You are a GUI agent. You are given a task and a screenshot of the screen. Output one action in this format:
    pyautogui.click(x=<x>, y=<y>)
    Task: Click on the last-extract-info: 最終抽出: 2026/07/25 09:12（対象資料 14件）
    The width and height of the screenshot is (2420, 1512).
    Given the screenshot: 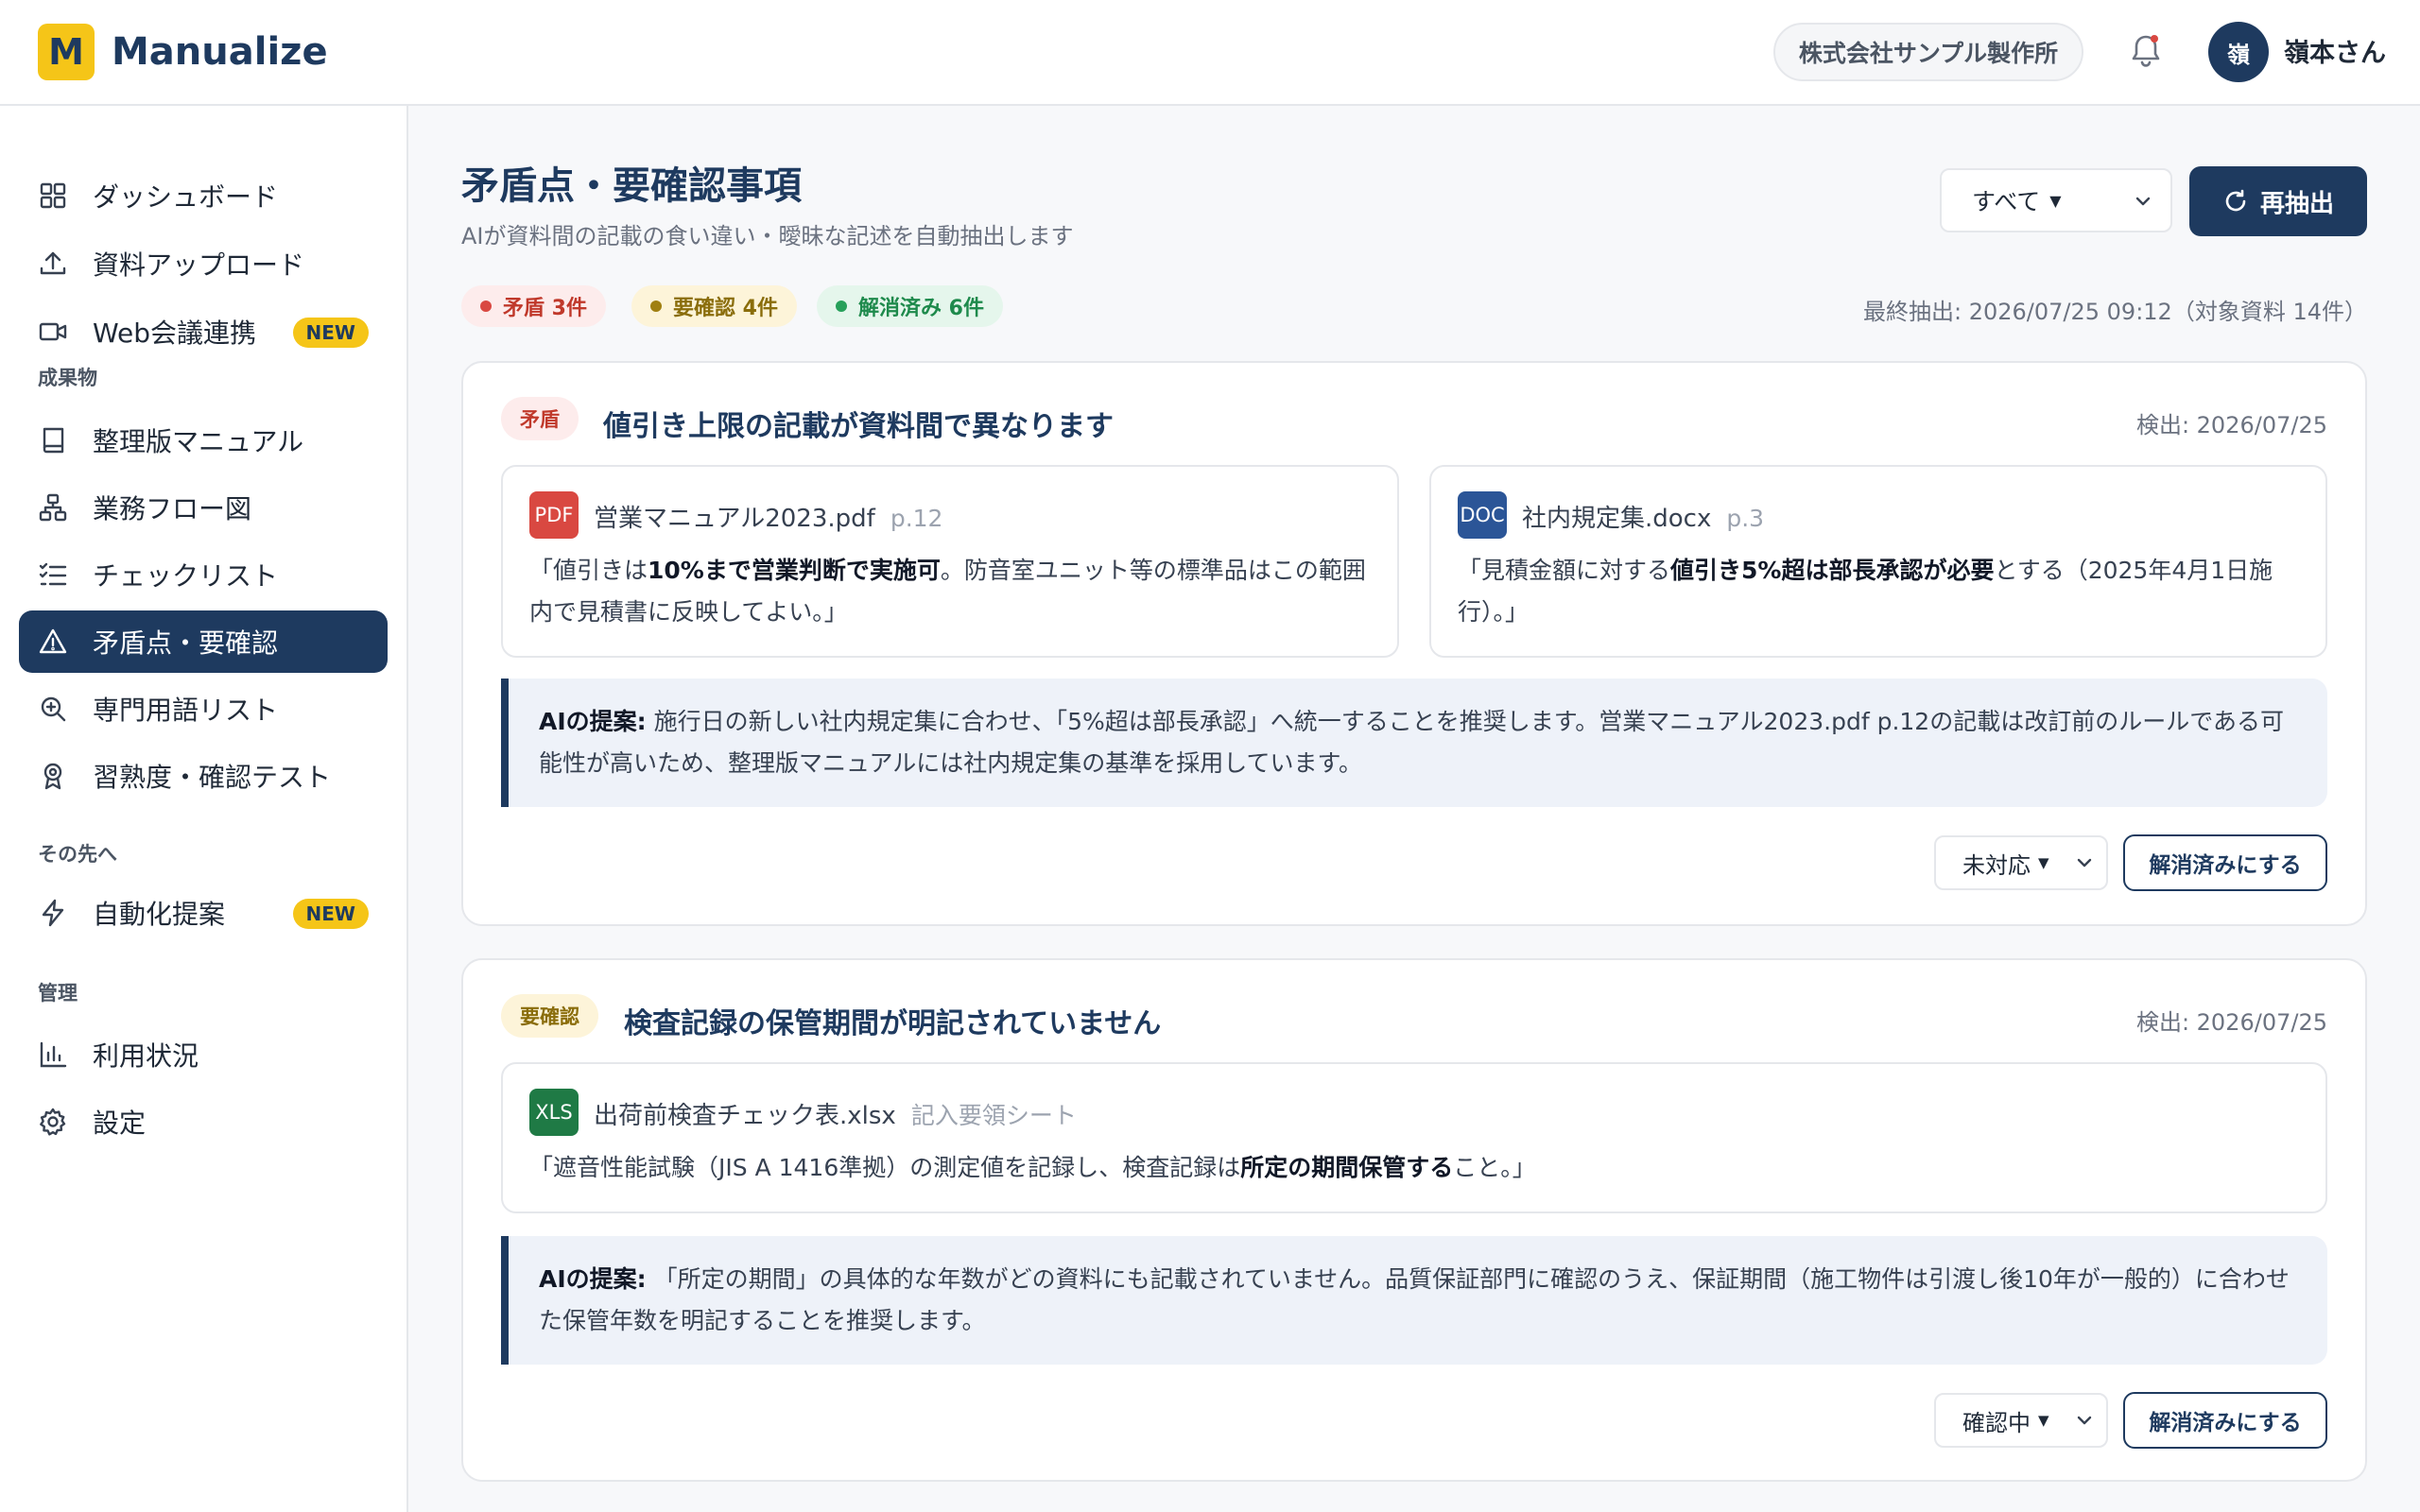 What is the action you would take?
    pyautogui.click(x=2114, y=312)
    